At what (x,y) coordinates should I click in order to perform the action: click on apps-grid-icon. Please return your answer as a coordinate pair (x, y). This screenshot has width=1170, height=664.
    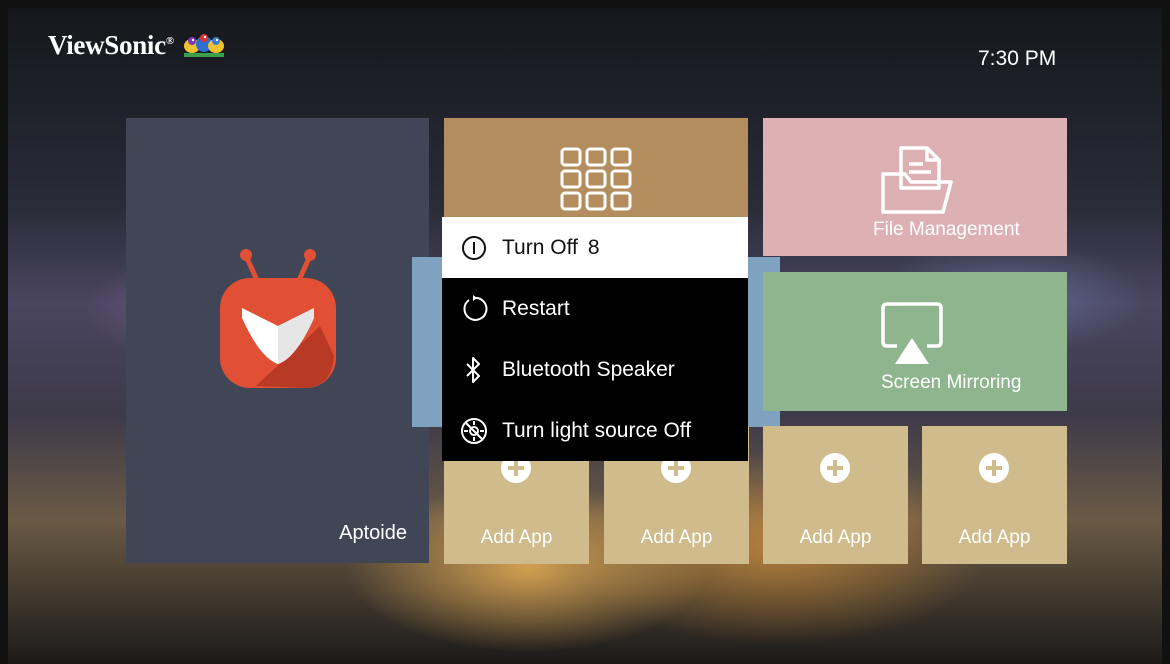
    Looking at the image, I should click on (596, 179).